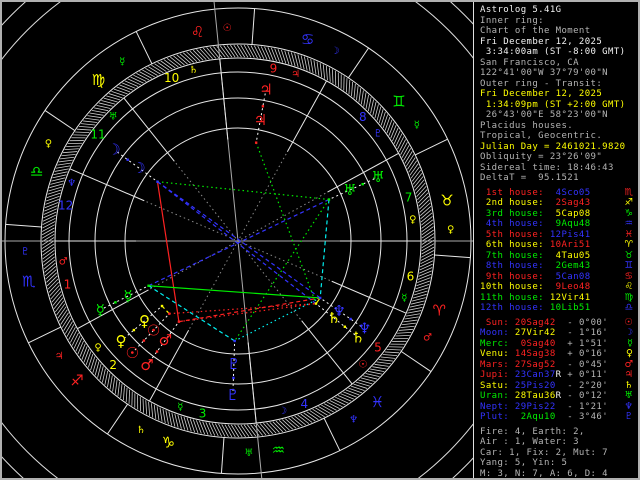  I want to click on house-ruler-icon: ♄, so click(193, 70).